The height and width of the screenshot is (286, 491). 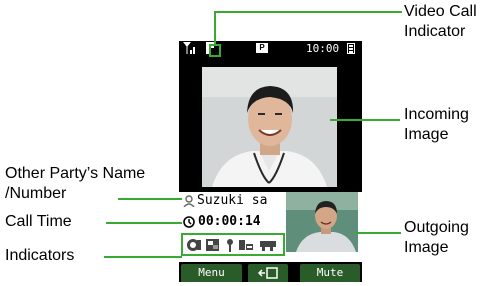 What do you see at coordinates (308, 12) in the screenshot?
I see `video-call-callout-line` at bounding box center [308, 12].